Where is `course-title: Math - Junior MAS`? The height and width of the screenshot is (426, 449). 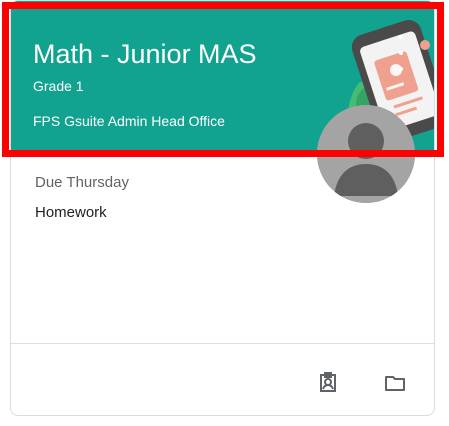 course-title: Math - Junior MAS is located at coordinates (145, 54).